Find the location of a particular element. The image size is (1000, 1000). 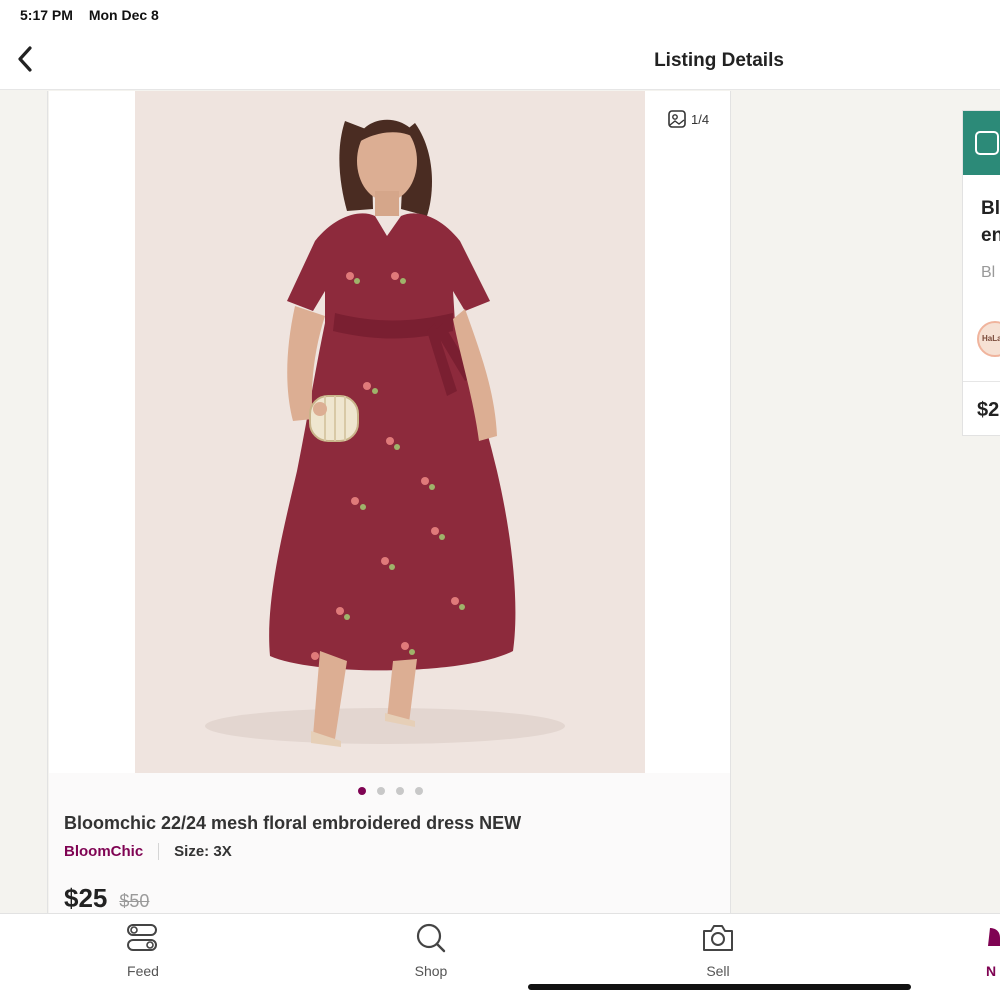

chevron-left-icon is located at coordinates (25, 59).